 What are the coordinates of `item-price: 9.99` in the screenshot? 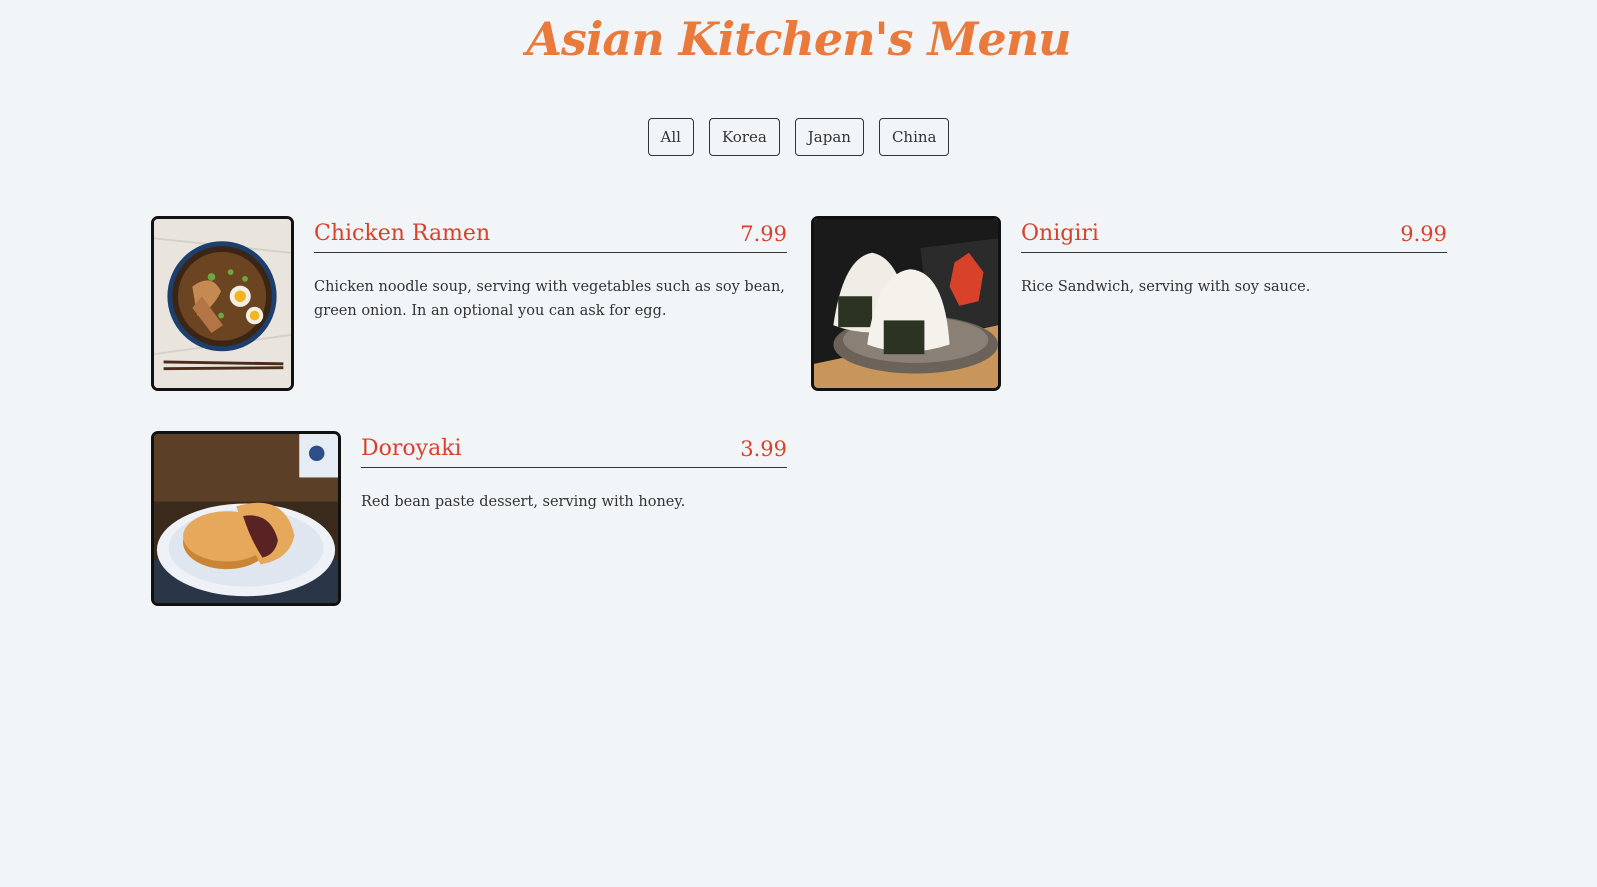 It's located at (1423, 234).